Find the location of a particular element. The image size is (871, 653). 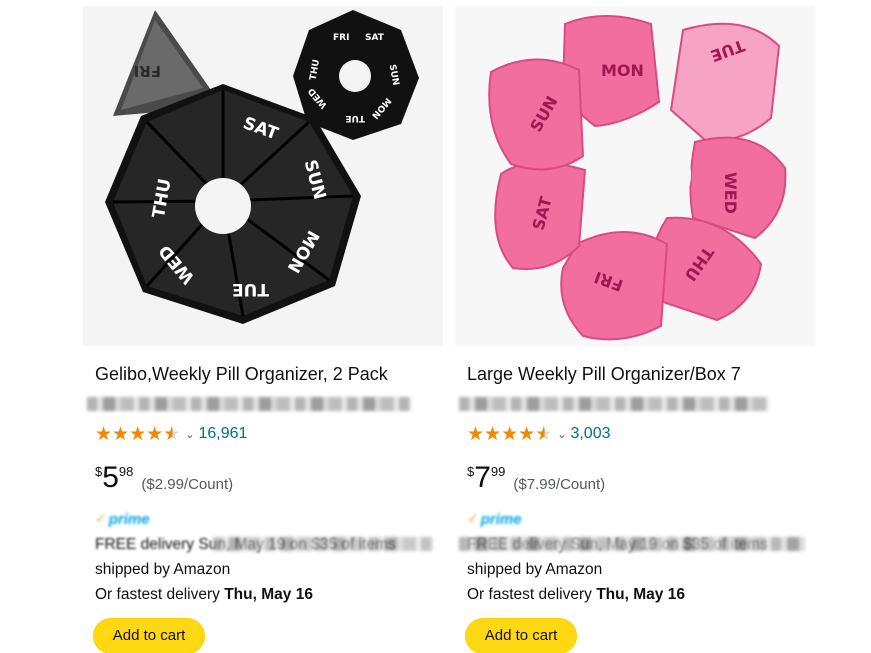

day-label: MON is located at coordinates (622, 70).